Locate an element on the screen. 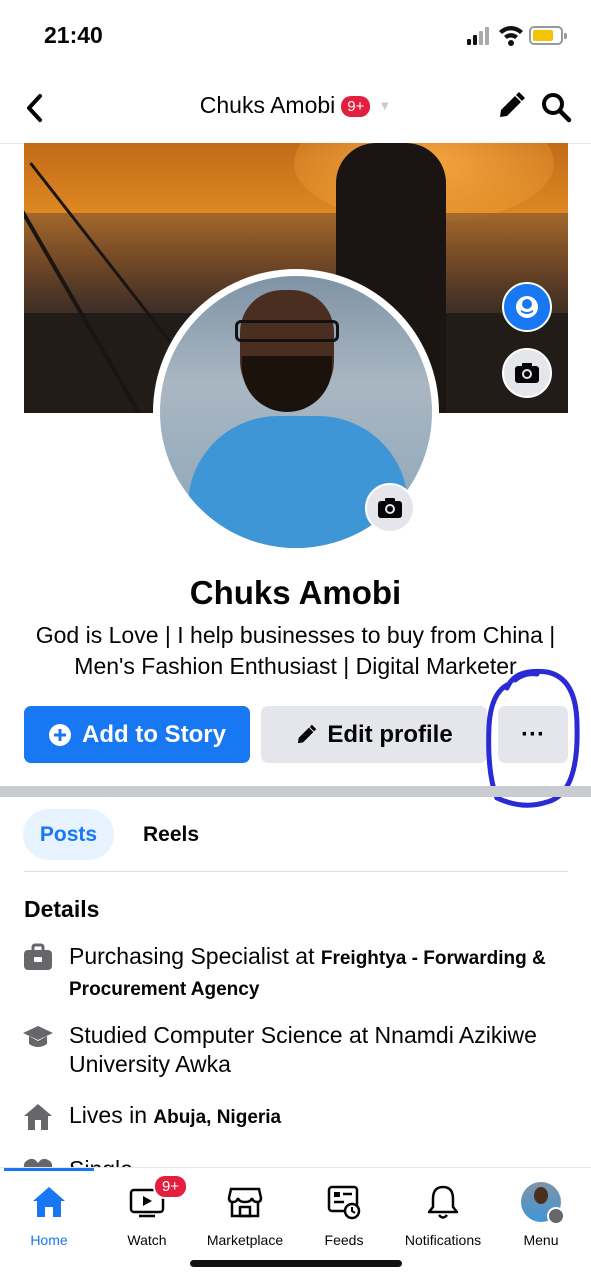  plus-circle-icon is located at coordinates (60, 734).